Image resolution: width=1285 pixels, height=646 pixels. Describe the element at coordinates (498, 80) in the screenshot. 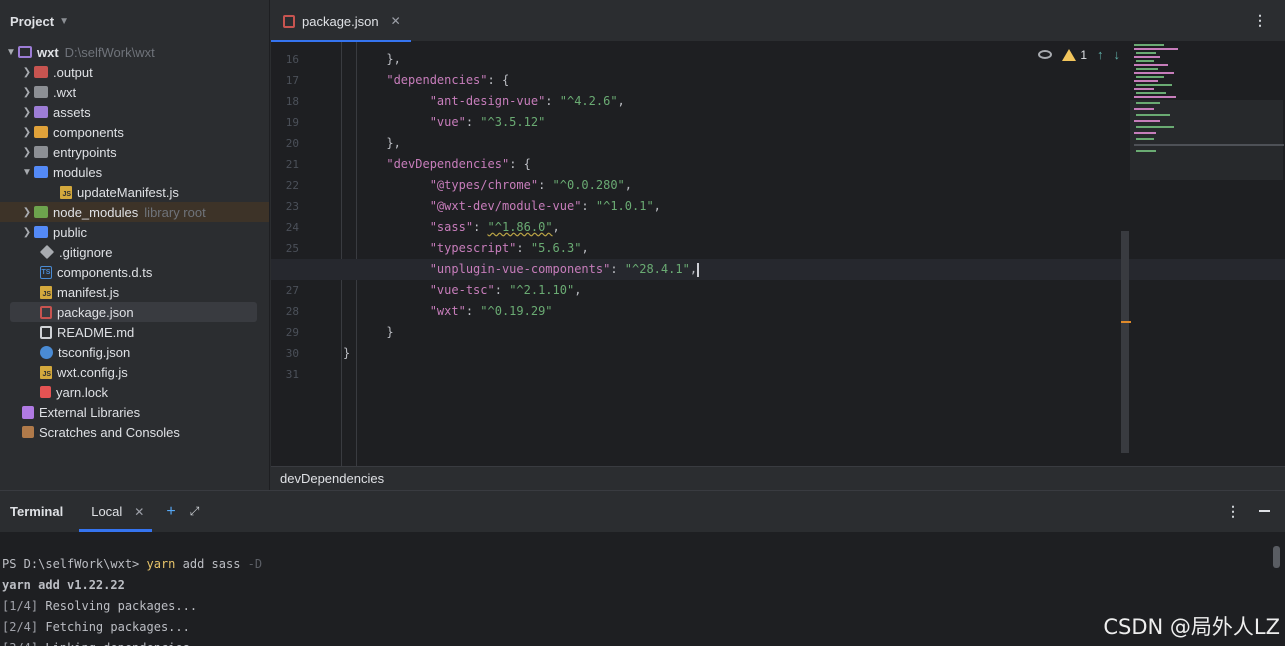

I see `code-token: : {` at that location.